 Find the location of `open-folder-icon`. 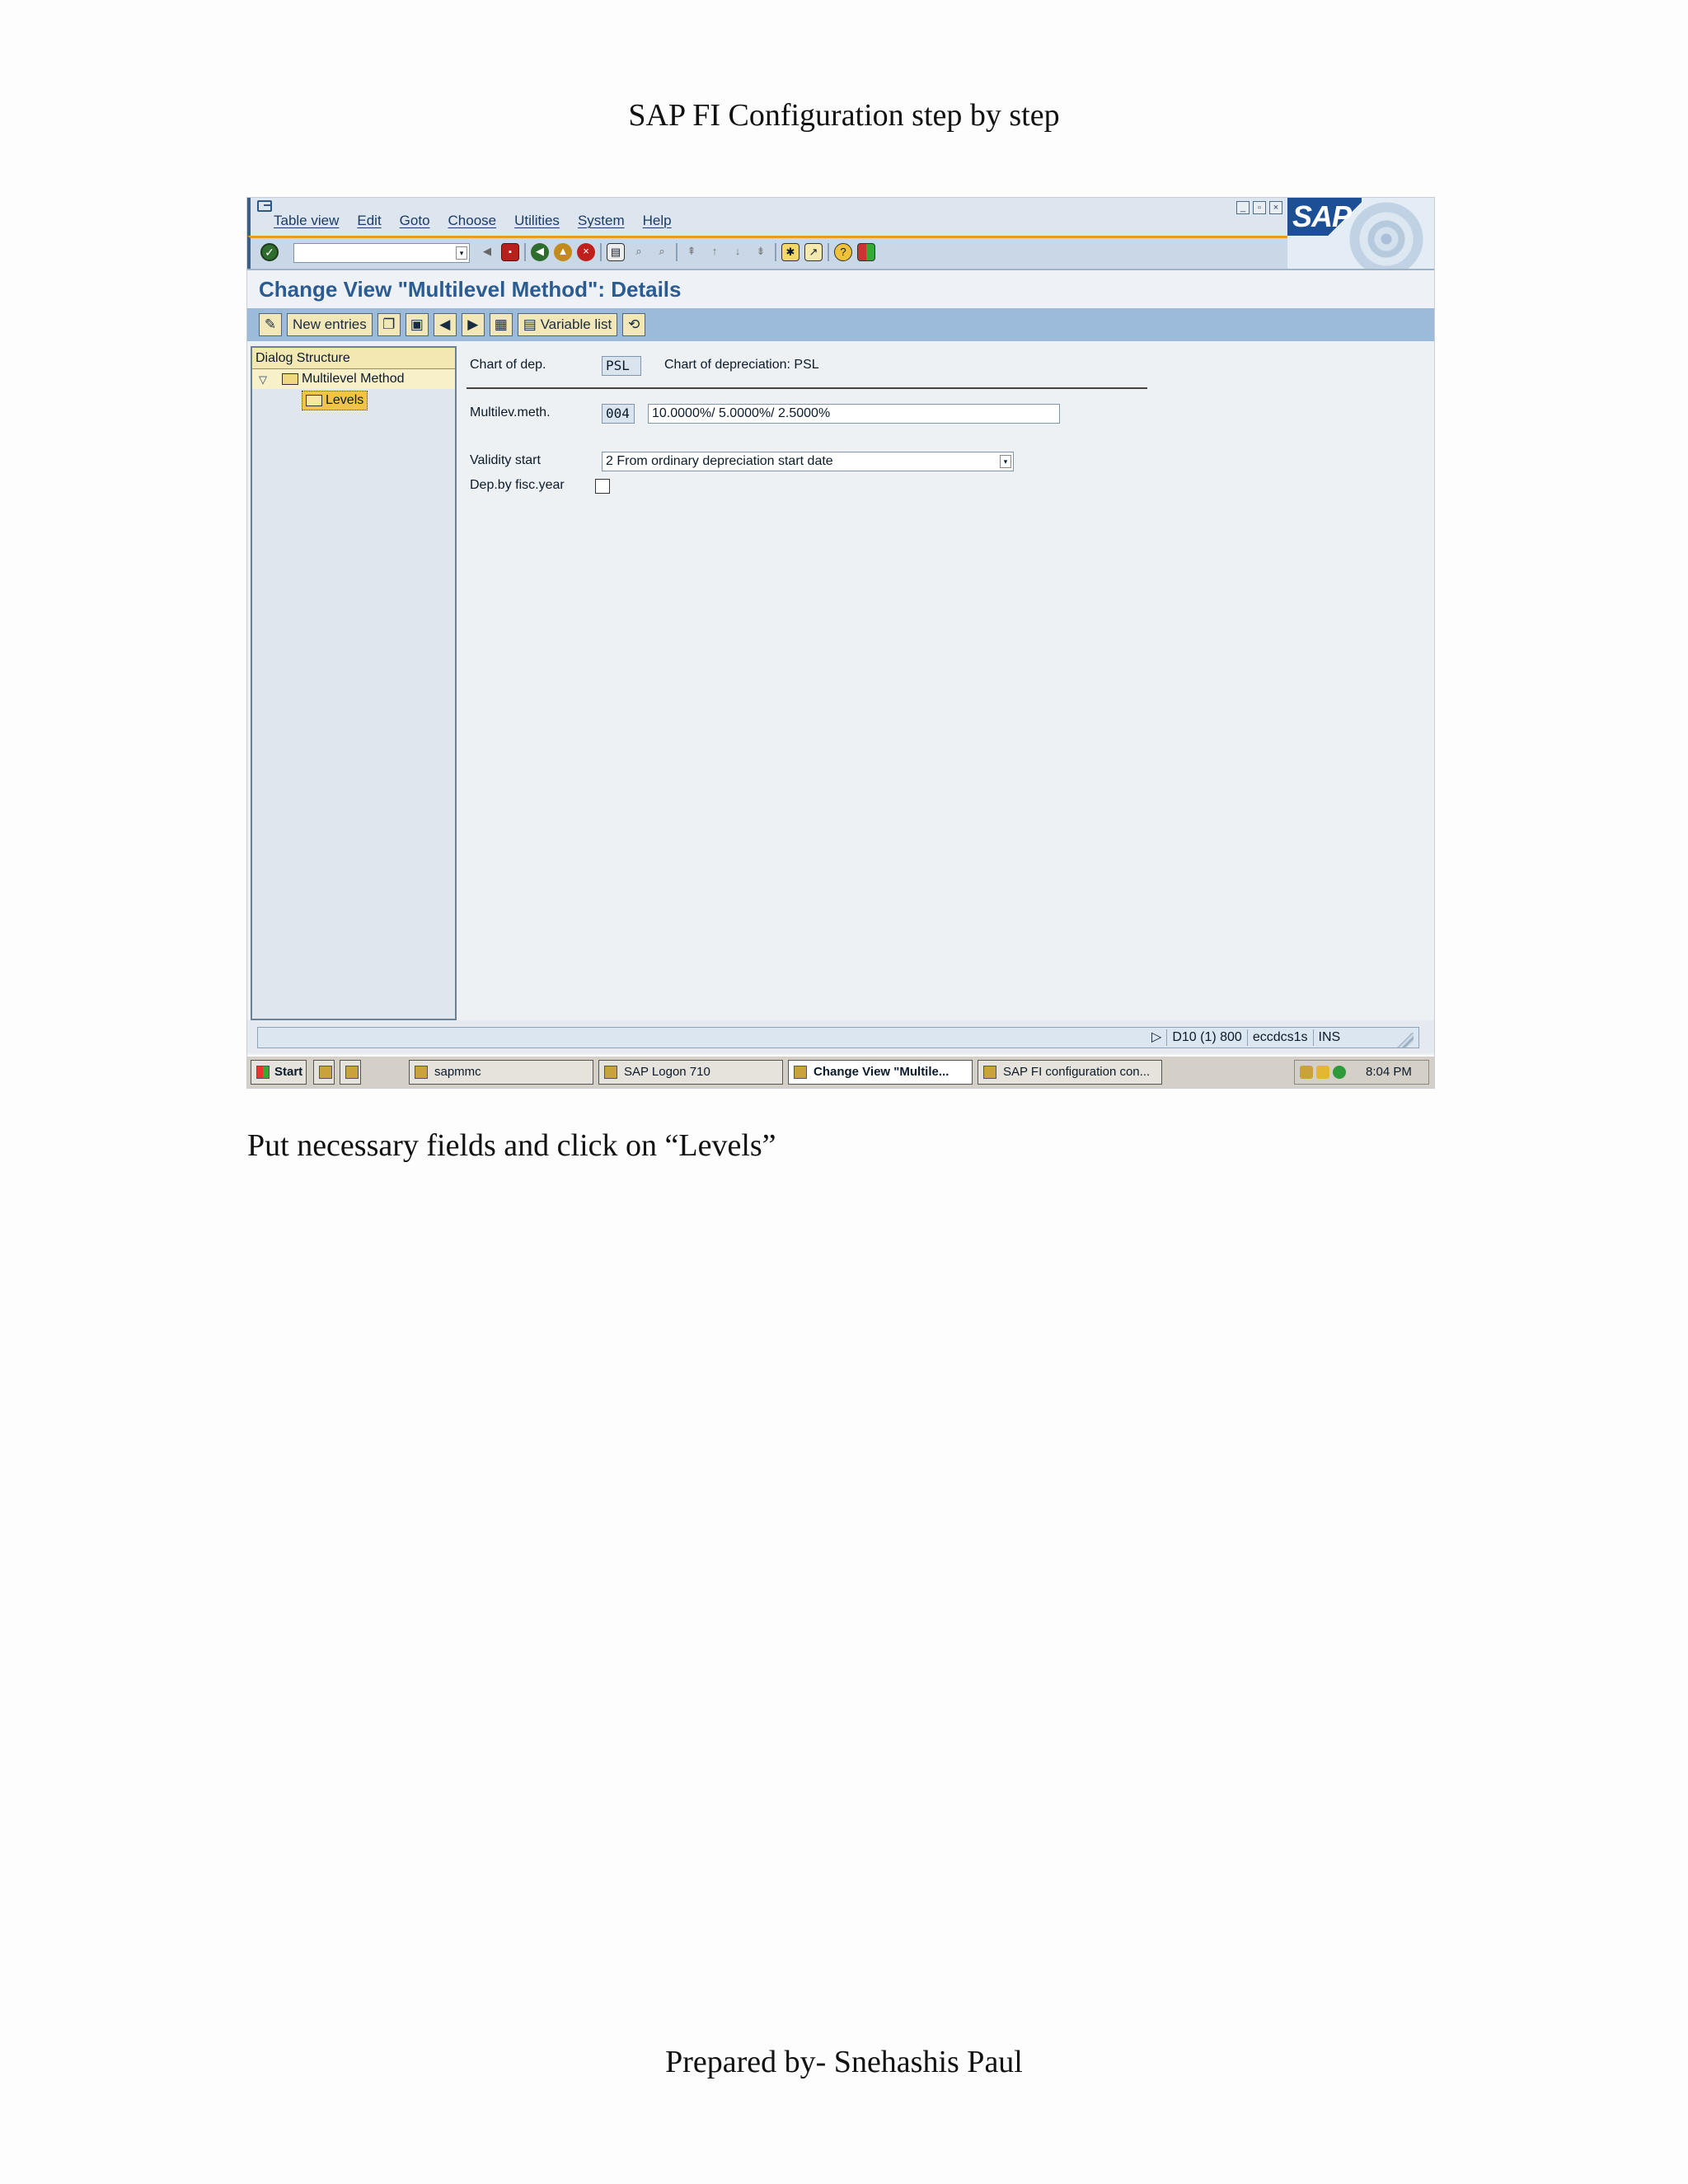

open-folder-icon is located at coordinates (290, 379).